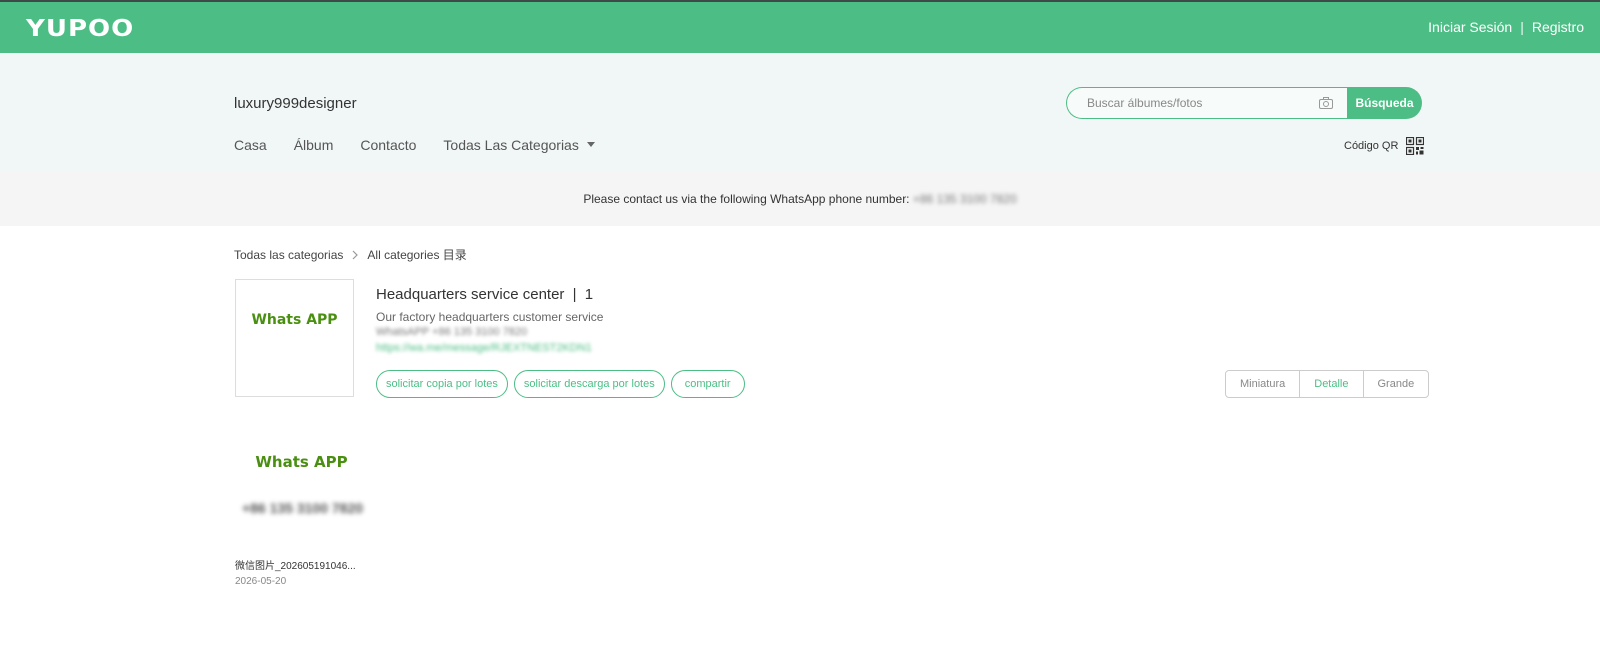 The width and height of the screenshot is (1600, 645). I want to click on cover-whatsapp-text: Whats APP, so click(294, 320).